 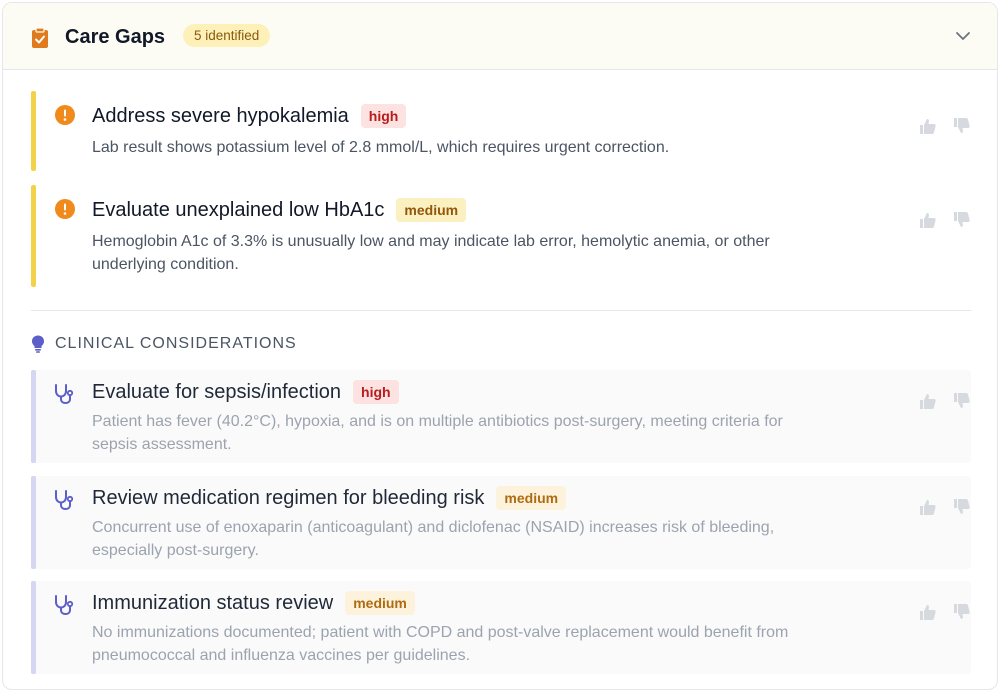 I want to click on lightbulb-icon, so click(x=38, y=344).